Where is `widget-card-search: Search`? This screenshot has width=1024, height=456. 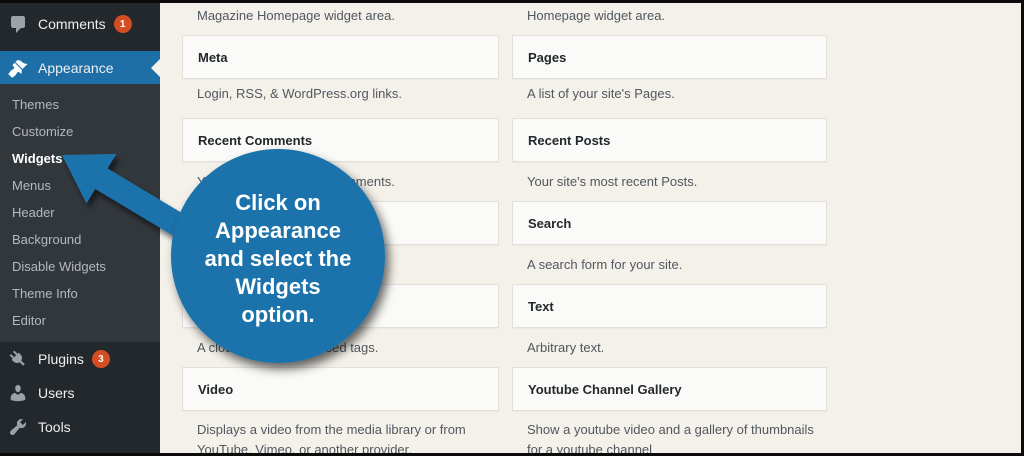 widget-card-search: Search is located at coordinates (669, 223).